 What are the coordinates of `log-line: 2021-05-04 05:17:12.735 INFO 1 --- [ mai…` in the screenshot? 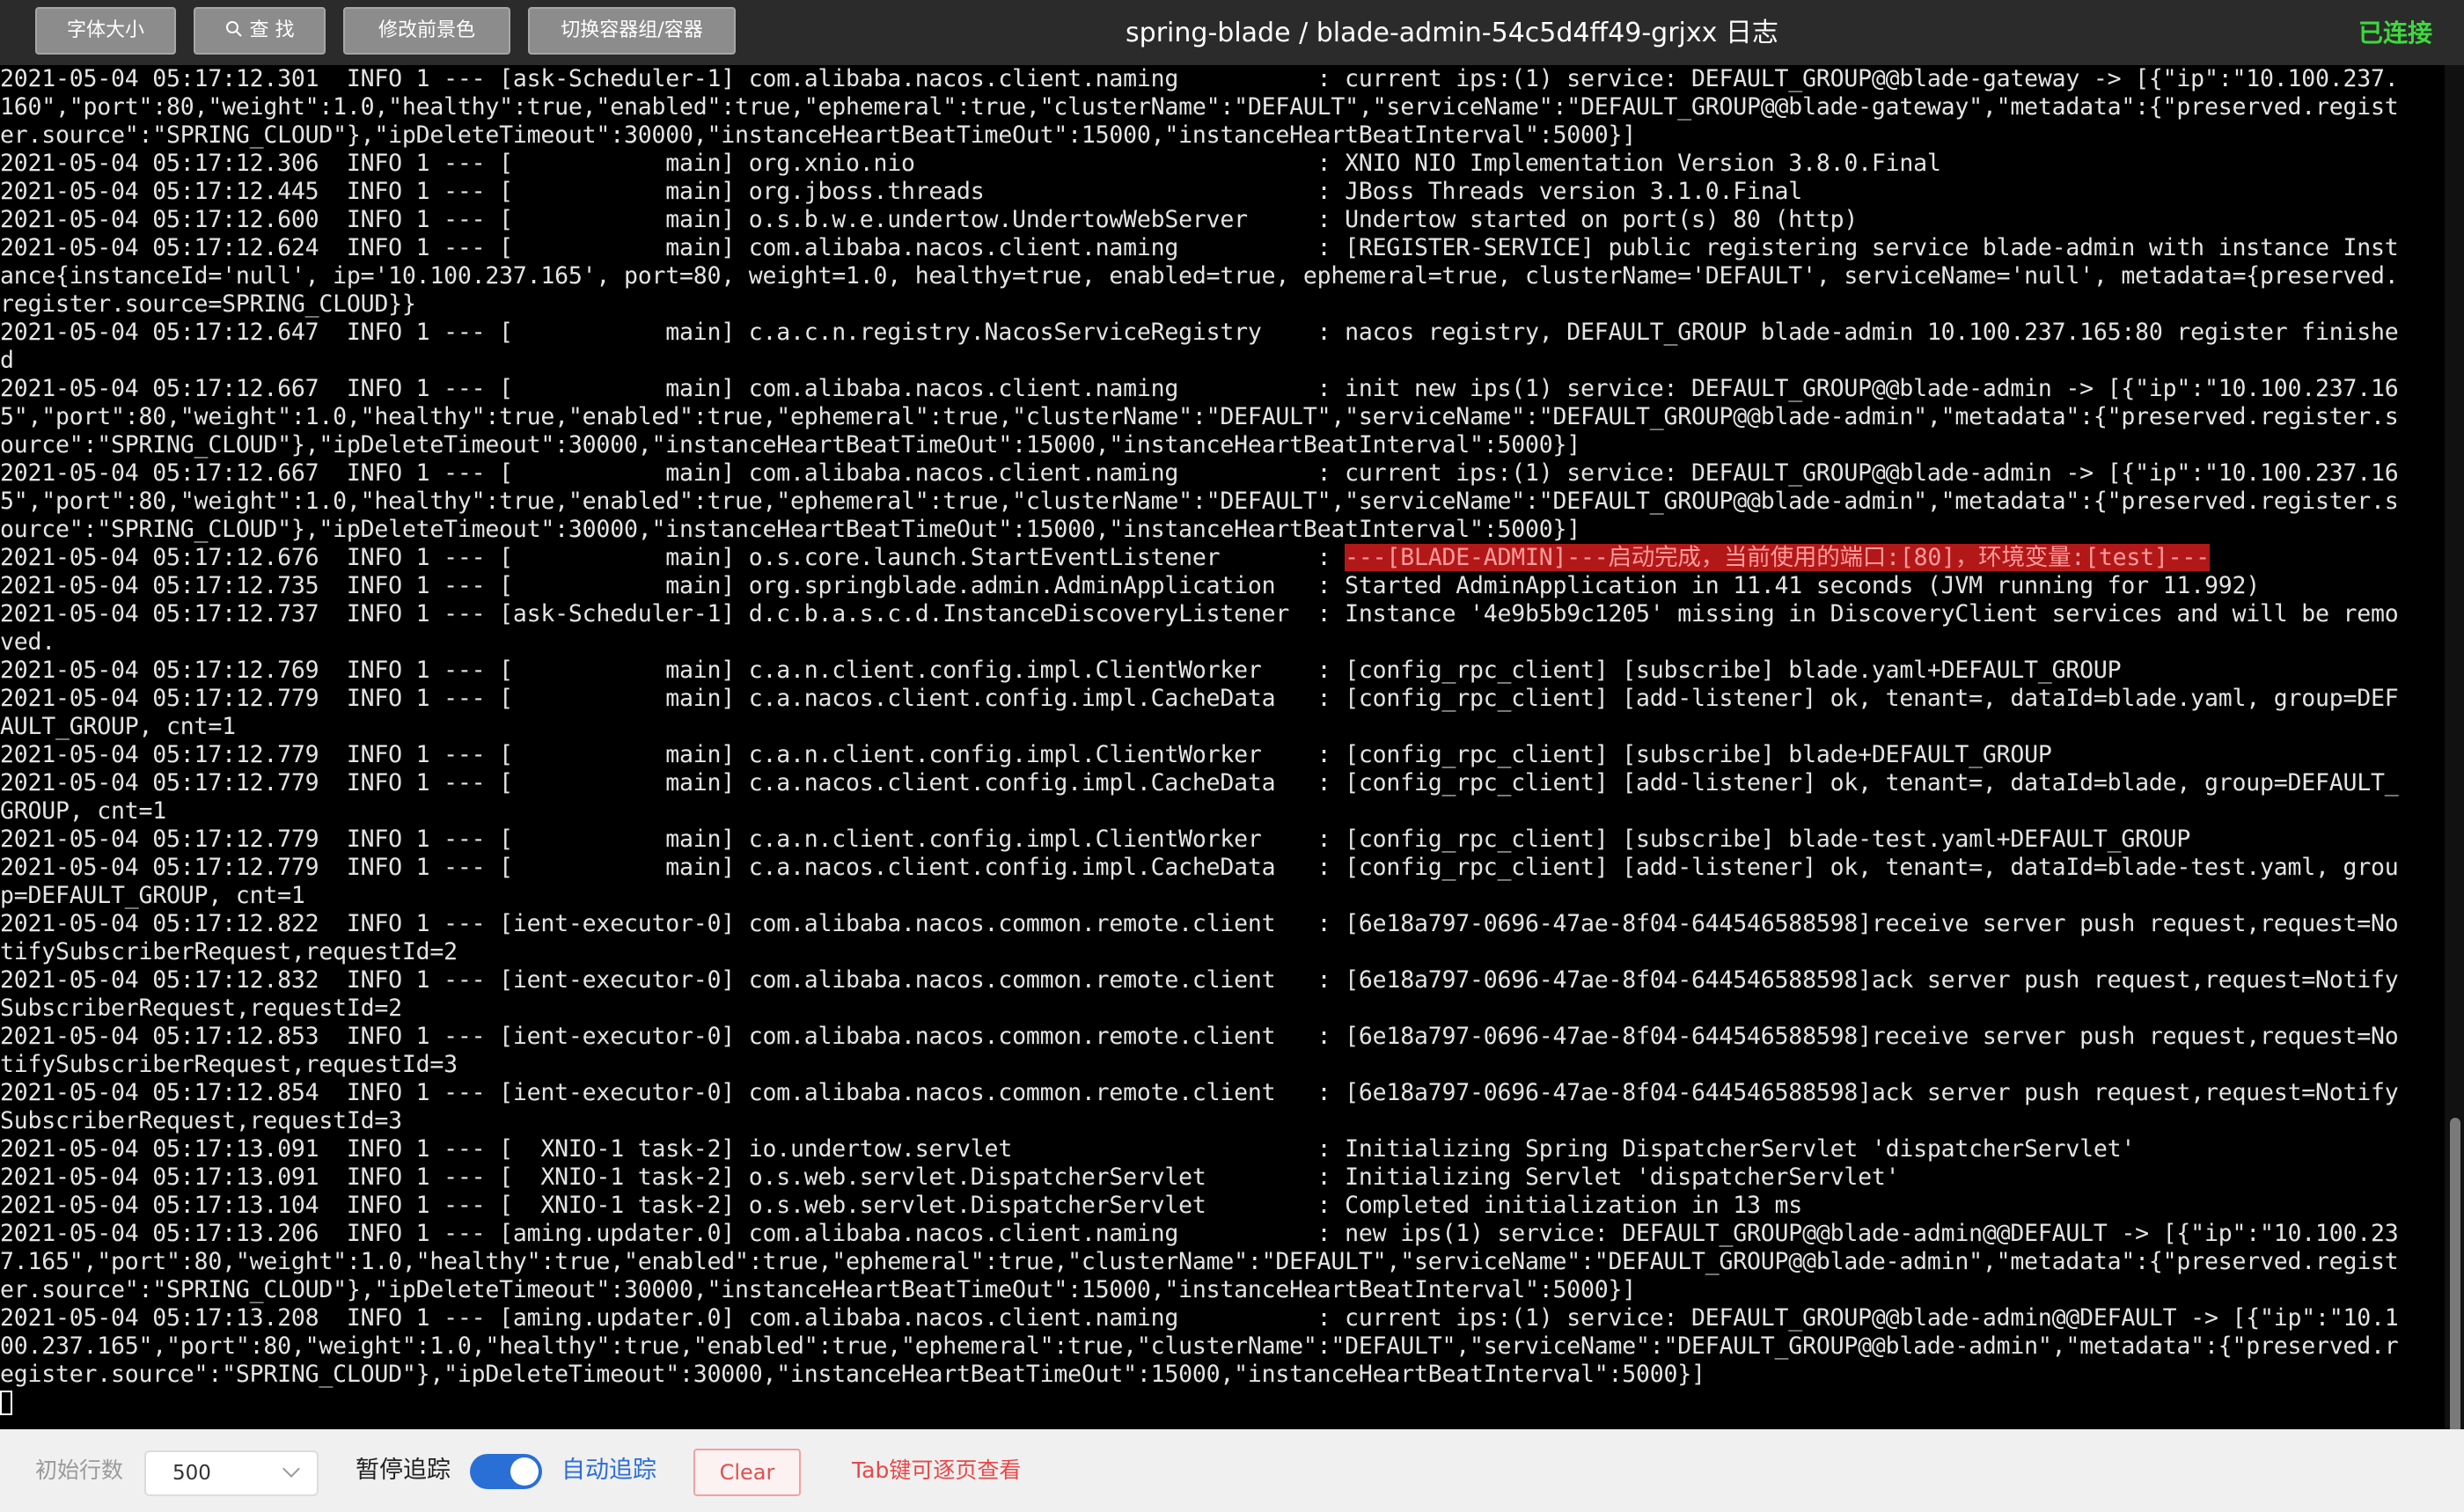 It's located at (1222, 586).